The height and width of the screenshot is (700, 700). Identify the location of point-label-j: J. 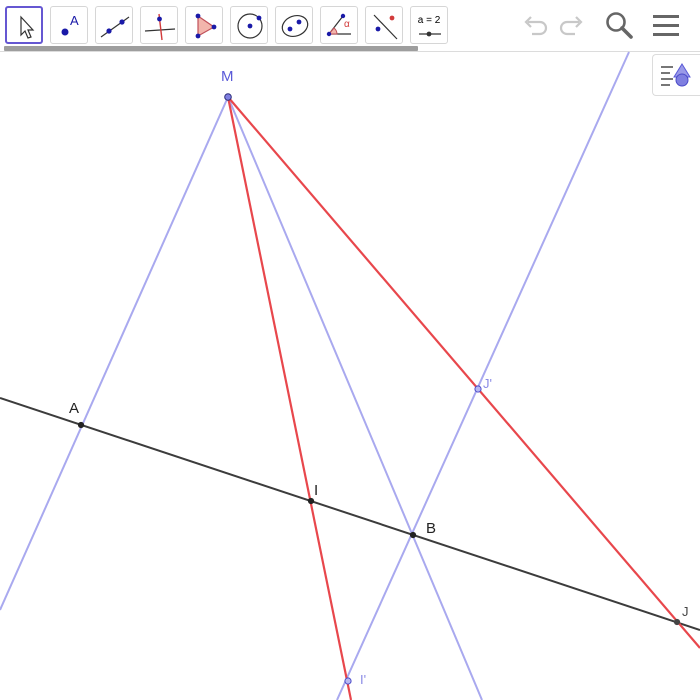
(685, 611).